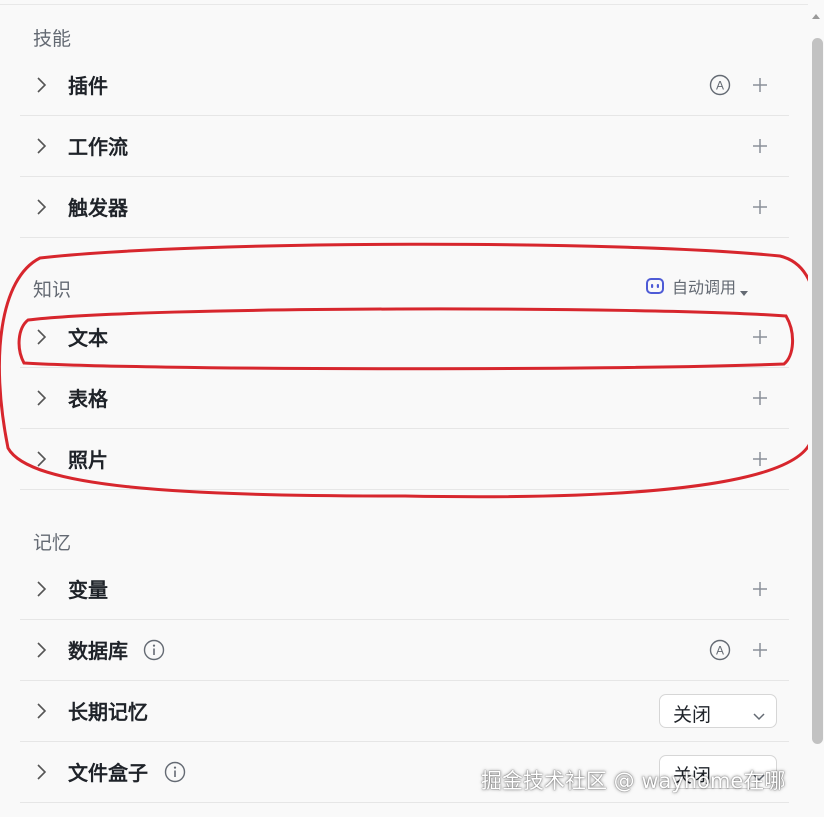 The width and height of the screenshot is (824, 817). I want to click on row-variables: 变量, so click(404, 589).